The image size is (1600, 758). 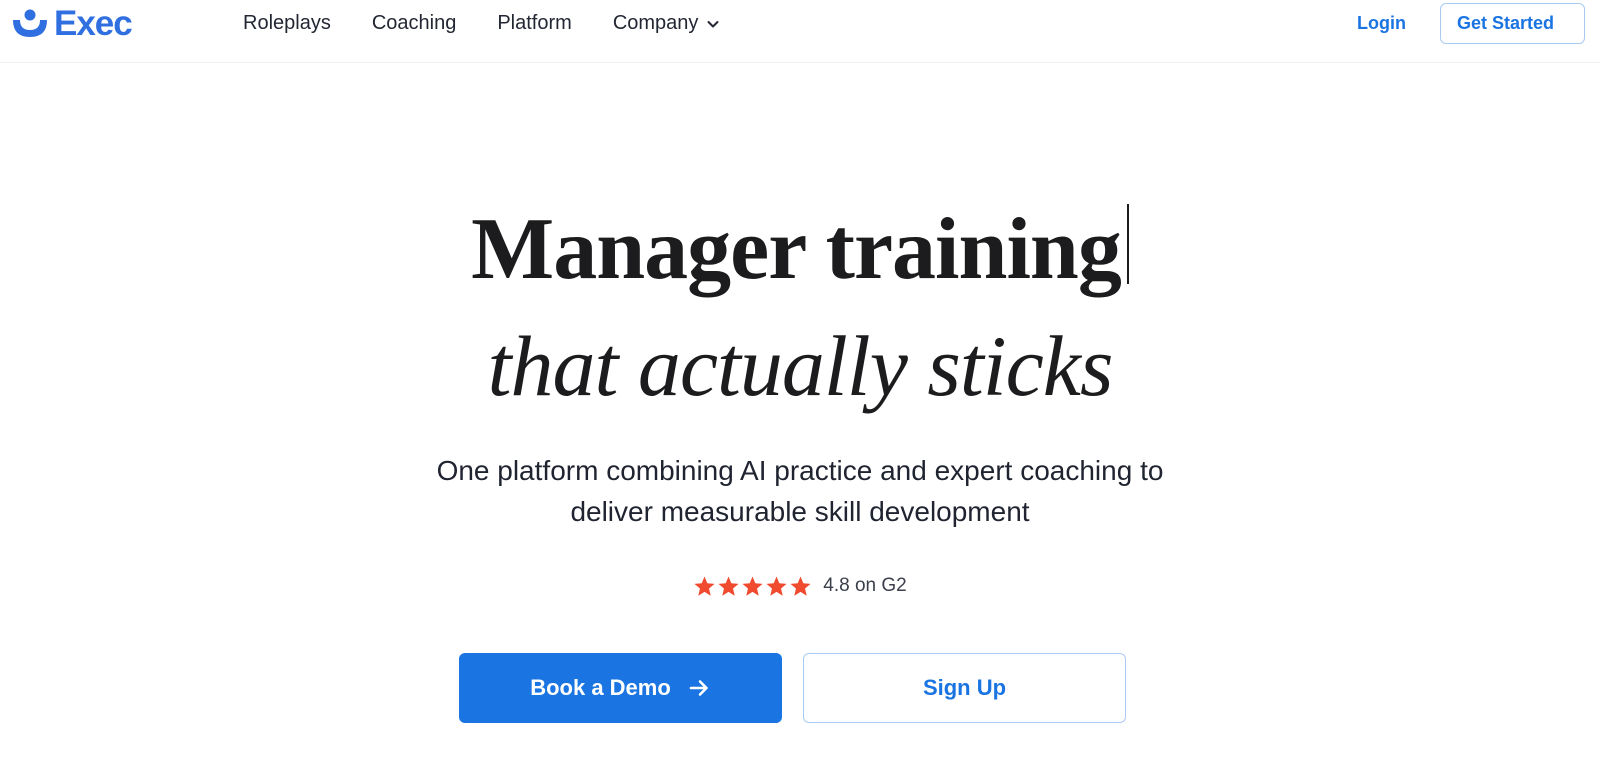 I want to click on g2-rating: 4.8 on G2, so click(x=800, y=586).